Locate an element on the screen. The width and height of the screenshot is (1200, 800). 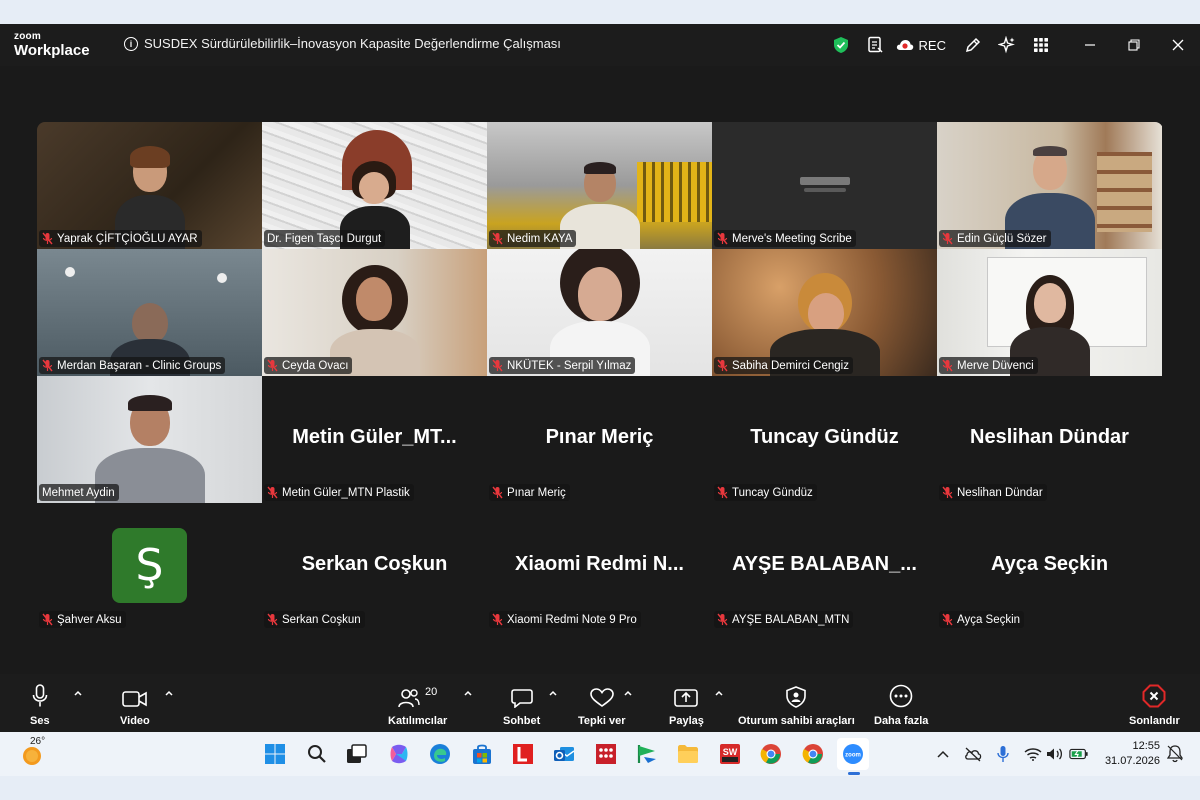
close-window-button is located at coordinates (1178, 45).